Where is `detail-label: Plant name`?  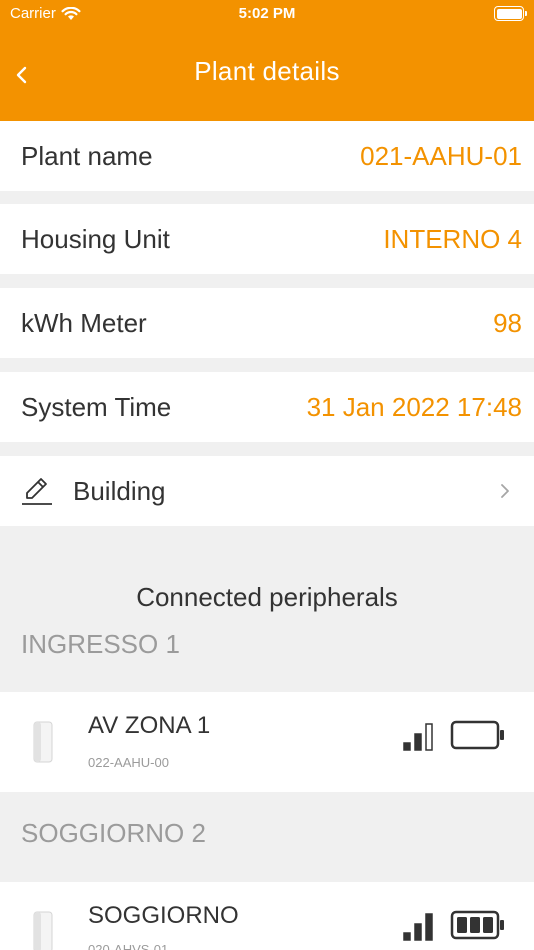
detail-label: Plant name is located at coordinates (87, 155).